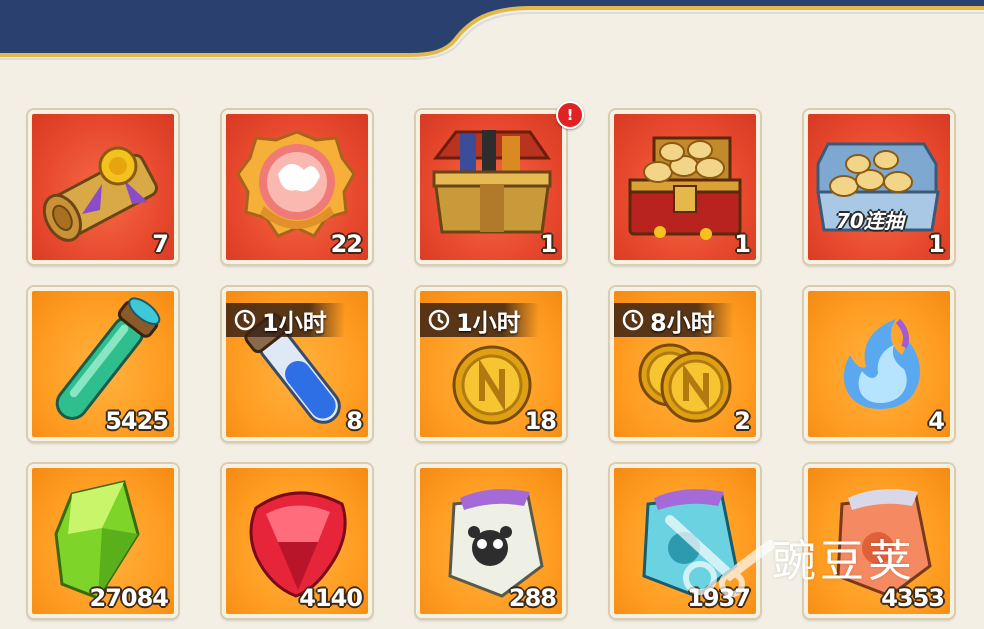 This screenshot has height=629, width=984. Describe the element at coordinates (103, 364) in the screenshot. I see `item-slot-green-potion: 5425` at that location.